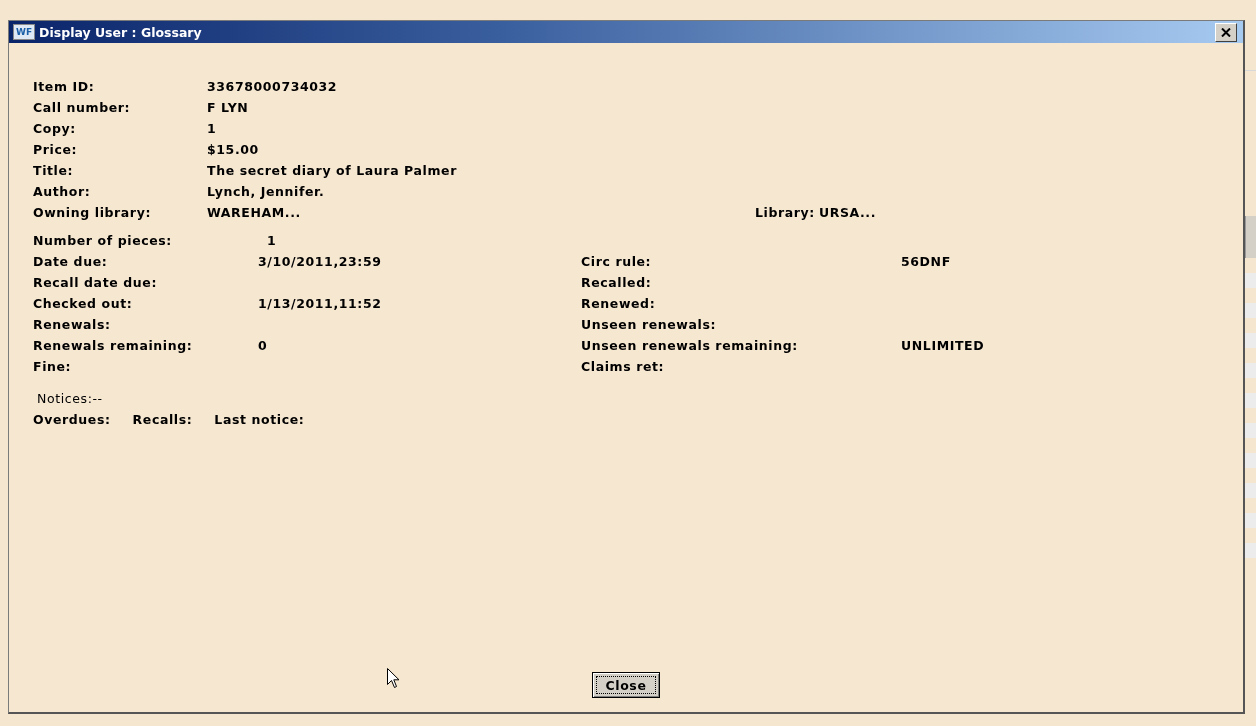  I want to click on cursor-icon, so click(393, 678).